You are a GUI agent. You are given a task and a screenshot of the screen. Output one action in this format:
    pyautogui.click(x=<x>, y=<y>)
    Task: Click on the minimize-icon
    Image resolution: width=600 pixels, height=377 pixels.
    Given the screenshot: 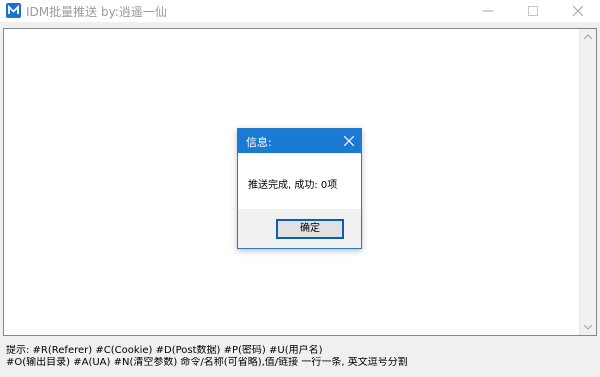 What is the action you would take?
    pyautogui.click(x=488, y=11)
    